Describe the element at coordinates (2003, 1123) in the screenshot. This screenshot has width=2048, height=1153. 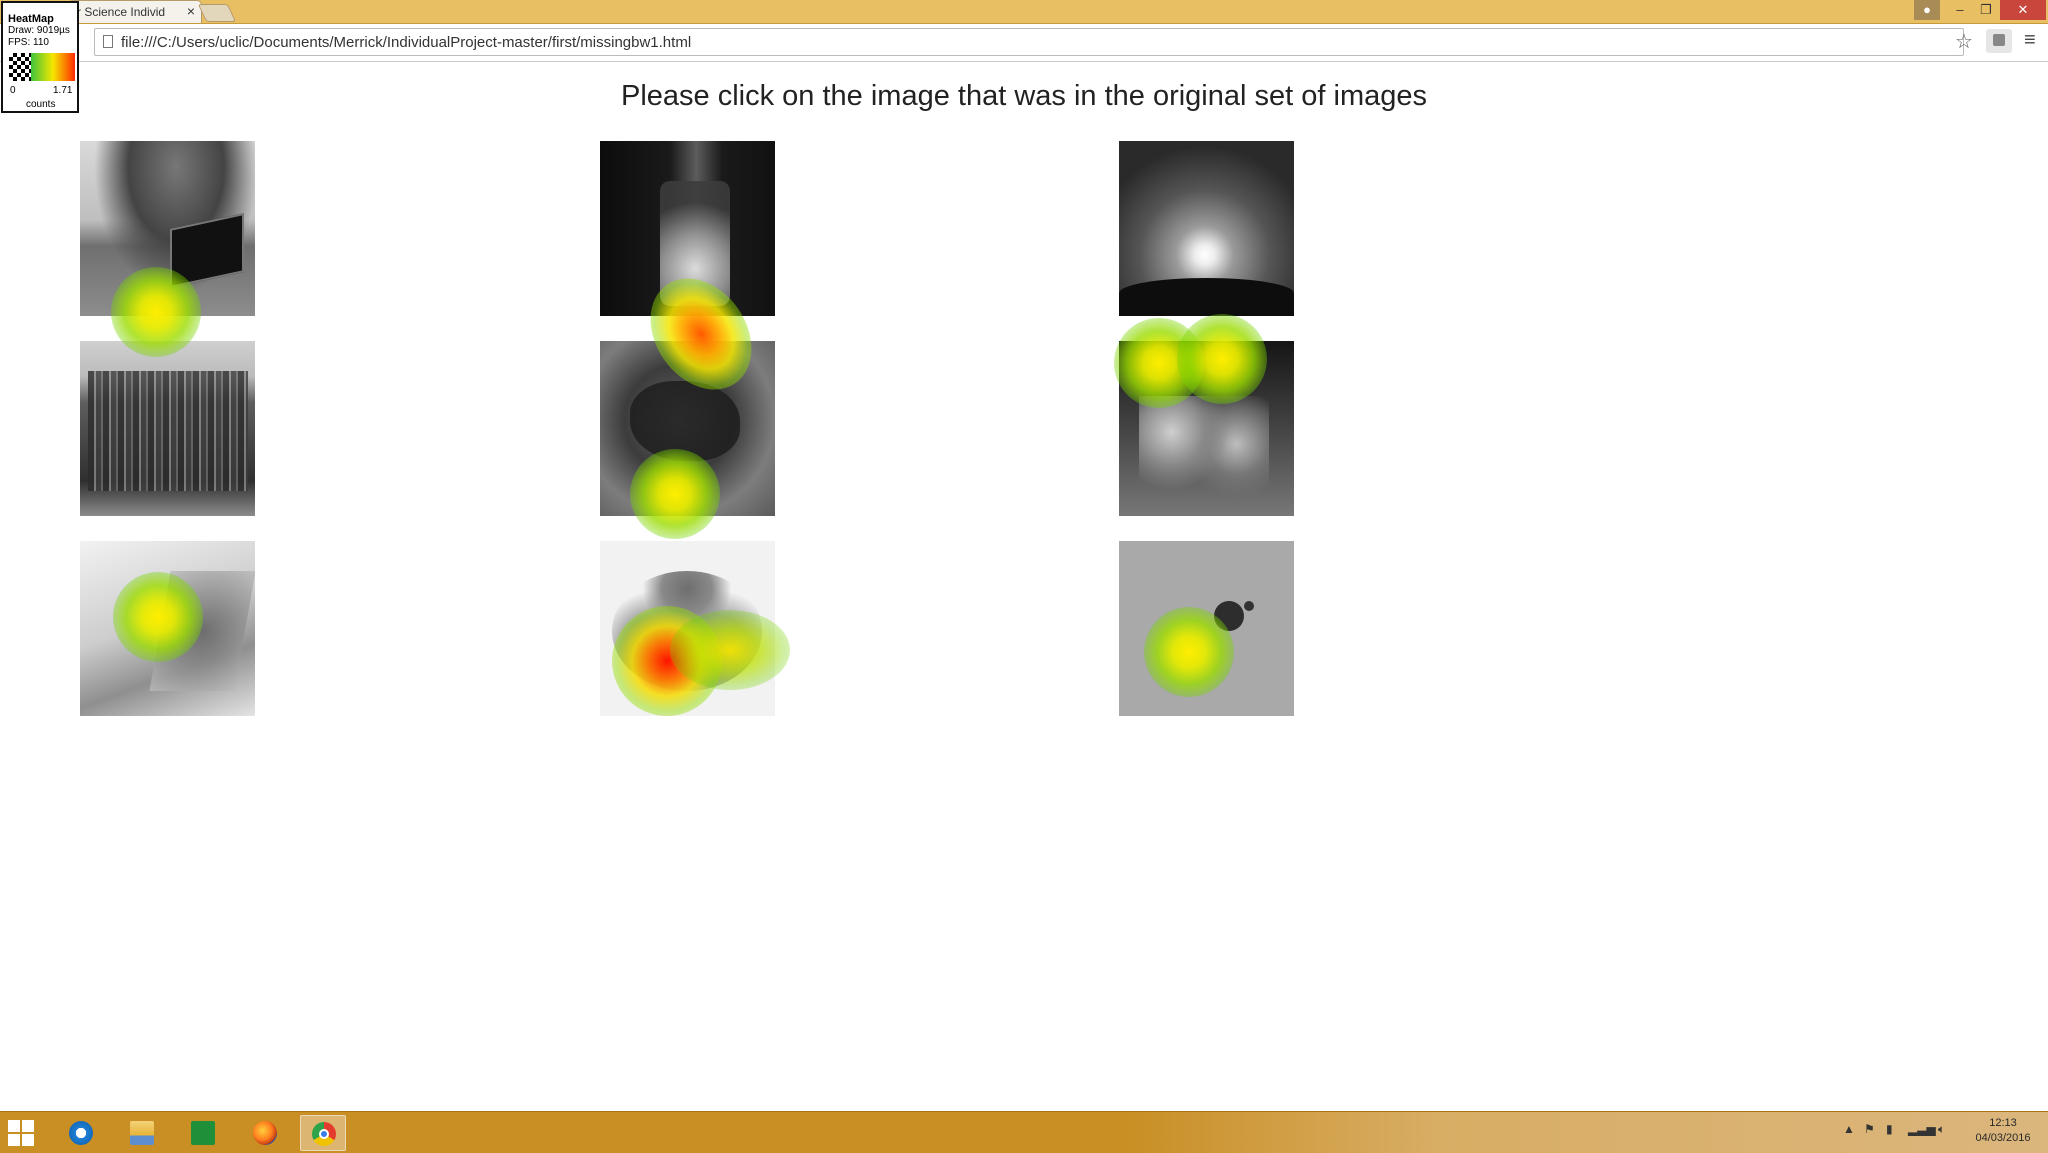
I see `clock-time: 12:13` at that location.